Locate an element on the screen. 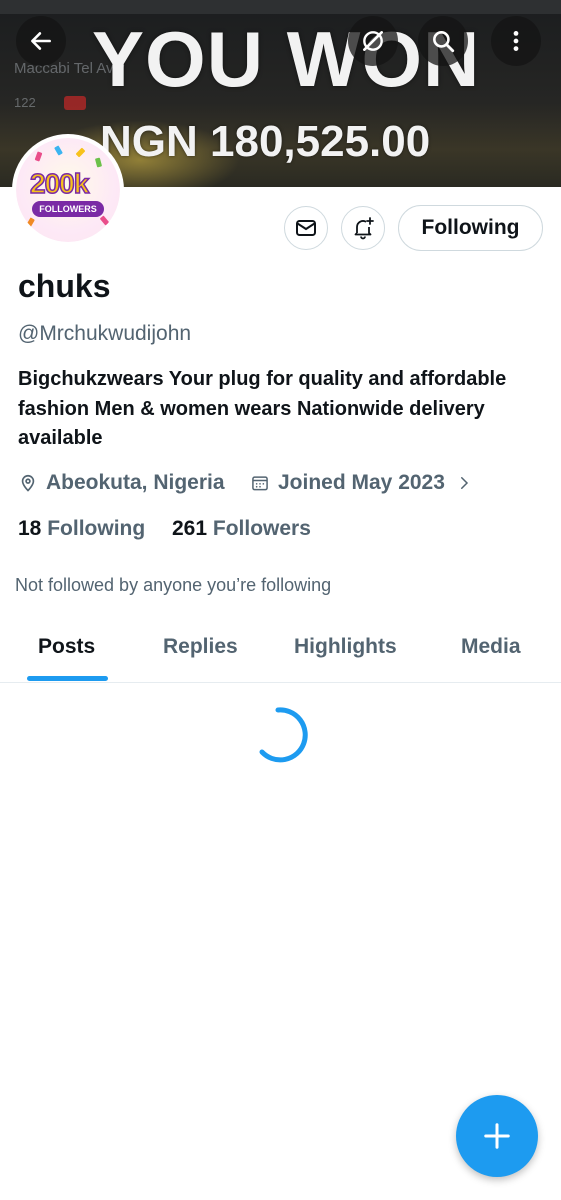 The height and width of the screenshot is (1200, 561). tab-posts: Posts is located at coordinates (66, 647).